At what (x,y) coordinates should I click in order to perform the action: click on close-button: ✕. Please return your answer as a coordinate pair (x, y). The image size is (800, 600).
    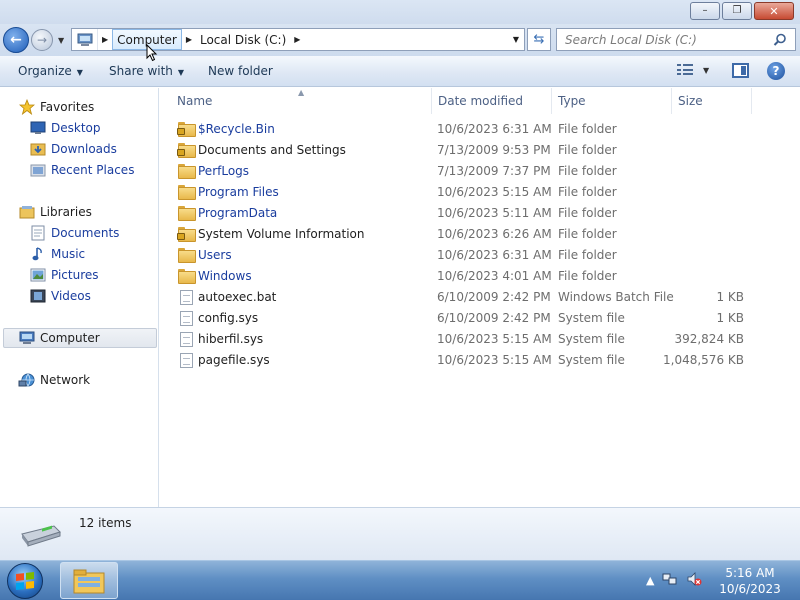
    Looking at the image, I should click on (774, 11).